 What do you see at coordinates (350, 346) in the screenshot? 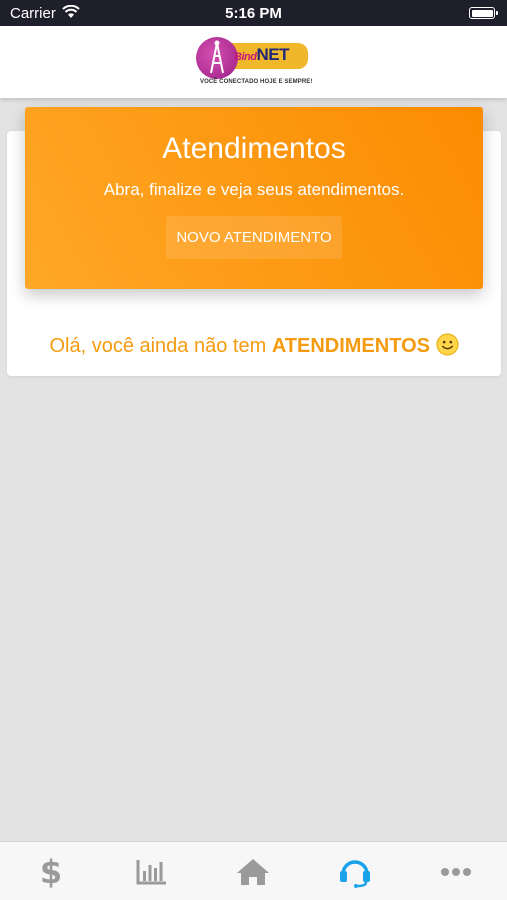
I see `empty-state-highlight: ATENDIMENTOS` at bounding box center [350, 346].